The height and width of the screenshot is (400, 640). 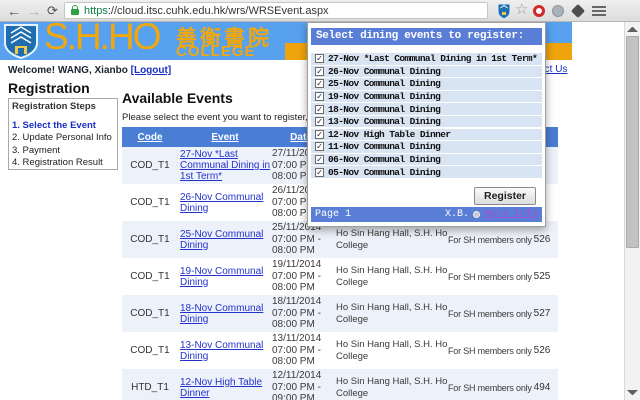 What do you see at coordinates (384, 71) in the screenshot?
I see `popup-event-label: 26-Nov Communal Dining` at bounding box center [384, 71].